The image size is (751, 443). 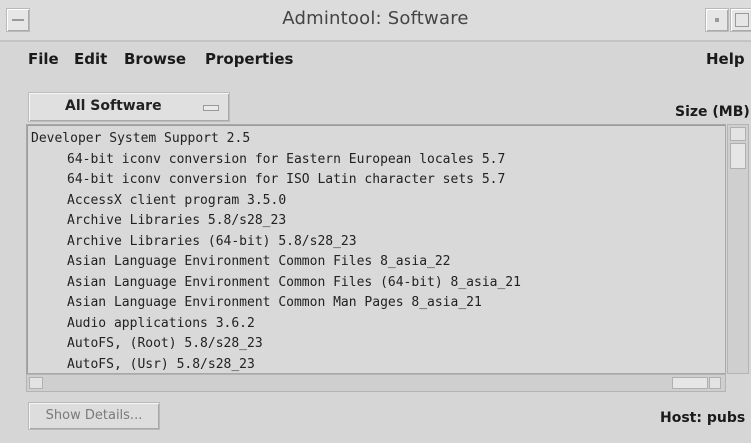 I want to click on list-item: AccessX client program 3.5.0, so click(x=378, y=201).